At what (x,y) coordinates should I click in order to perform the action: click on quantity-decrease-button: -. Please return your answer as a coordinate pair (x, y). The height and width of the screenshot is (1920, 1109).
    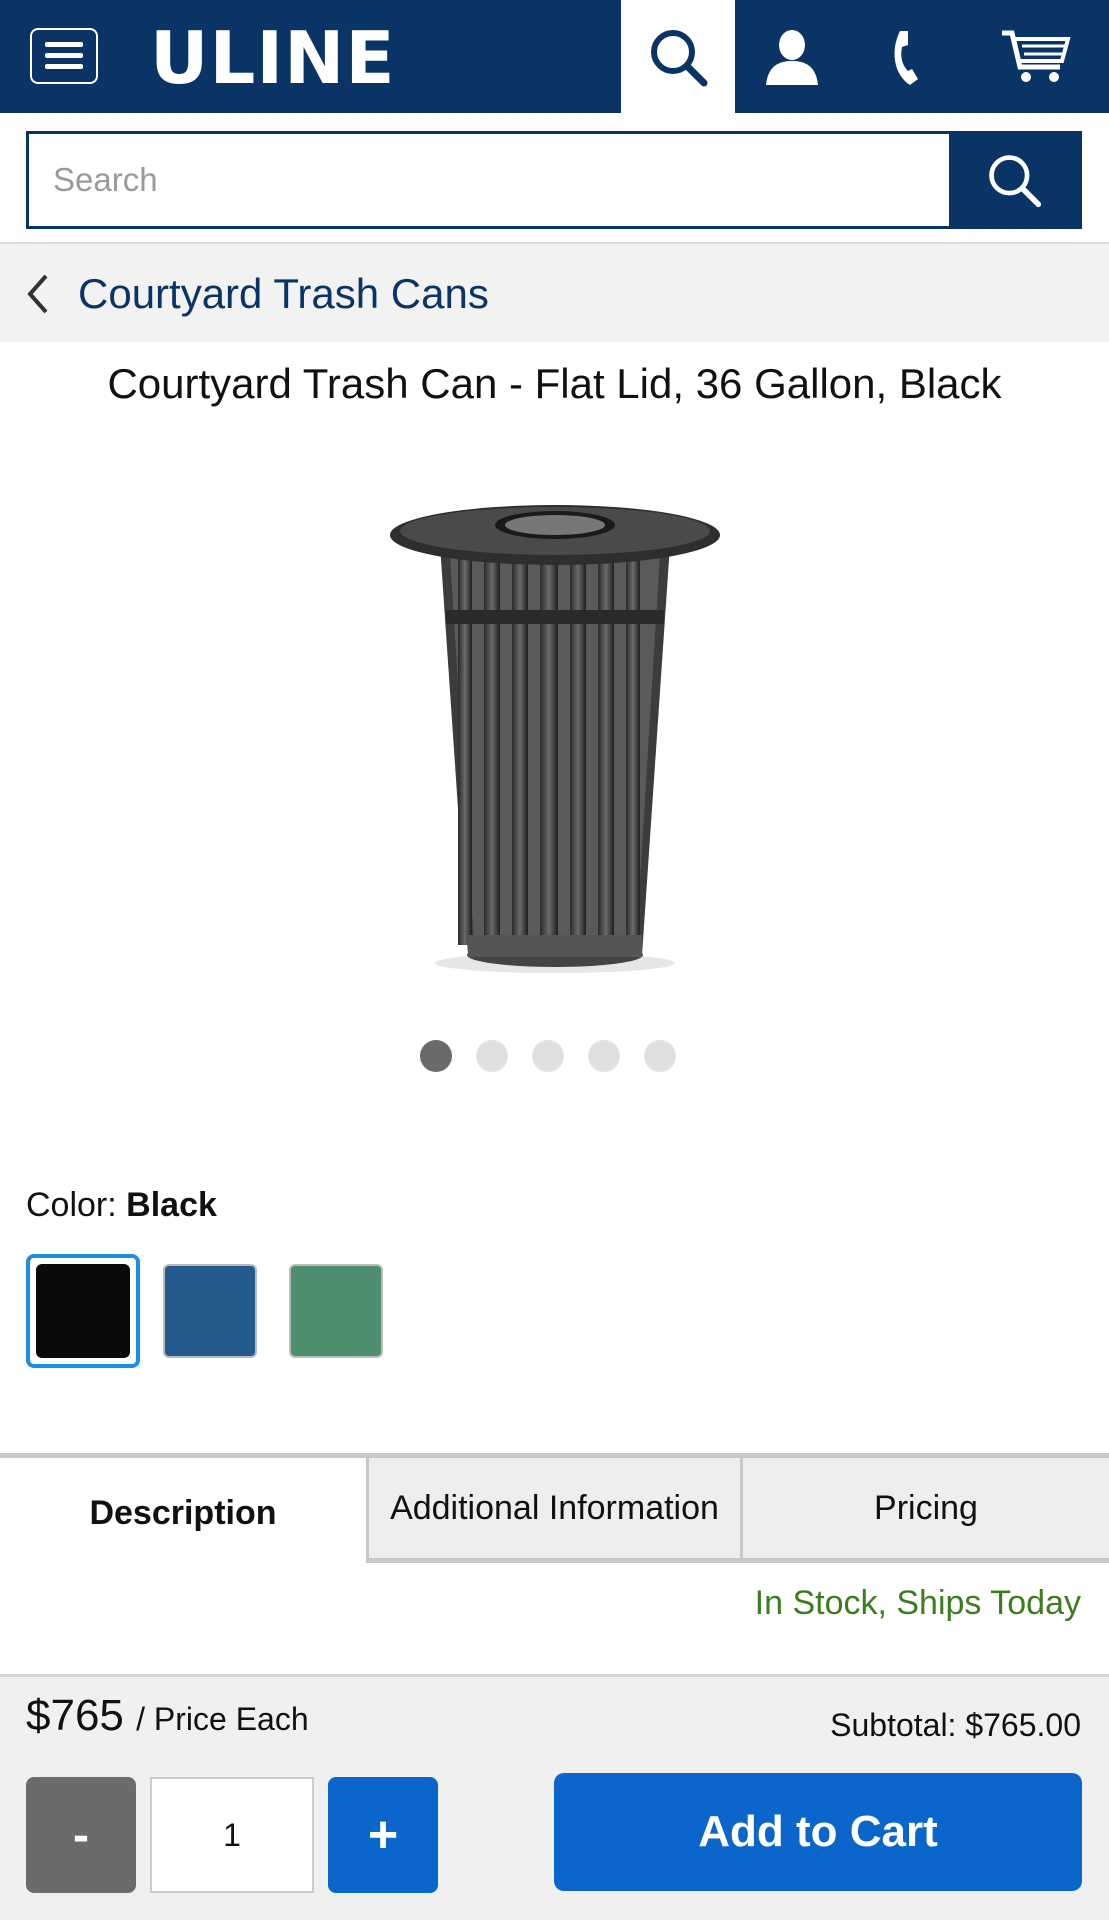
    Looking at the image, I should click on (81, 1835).